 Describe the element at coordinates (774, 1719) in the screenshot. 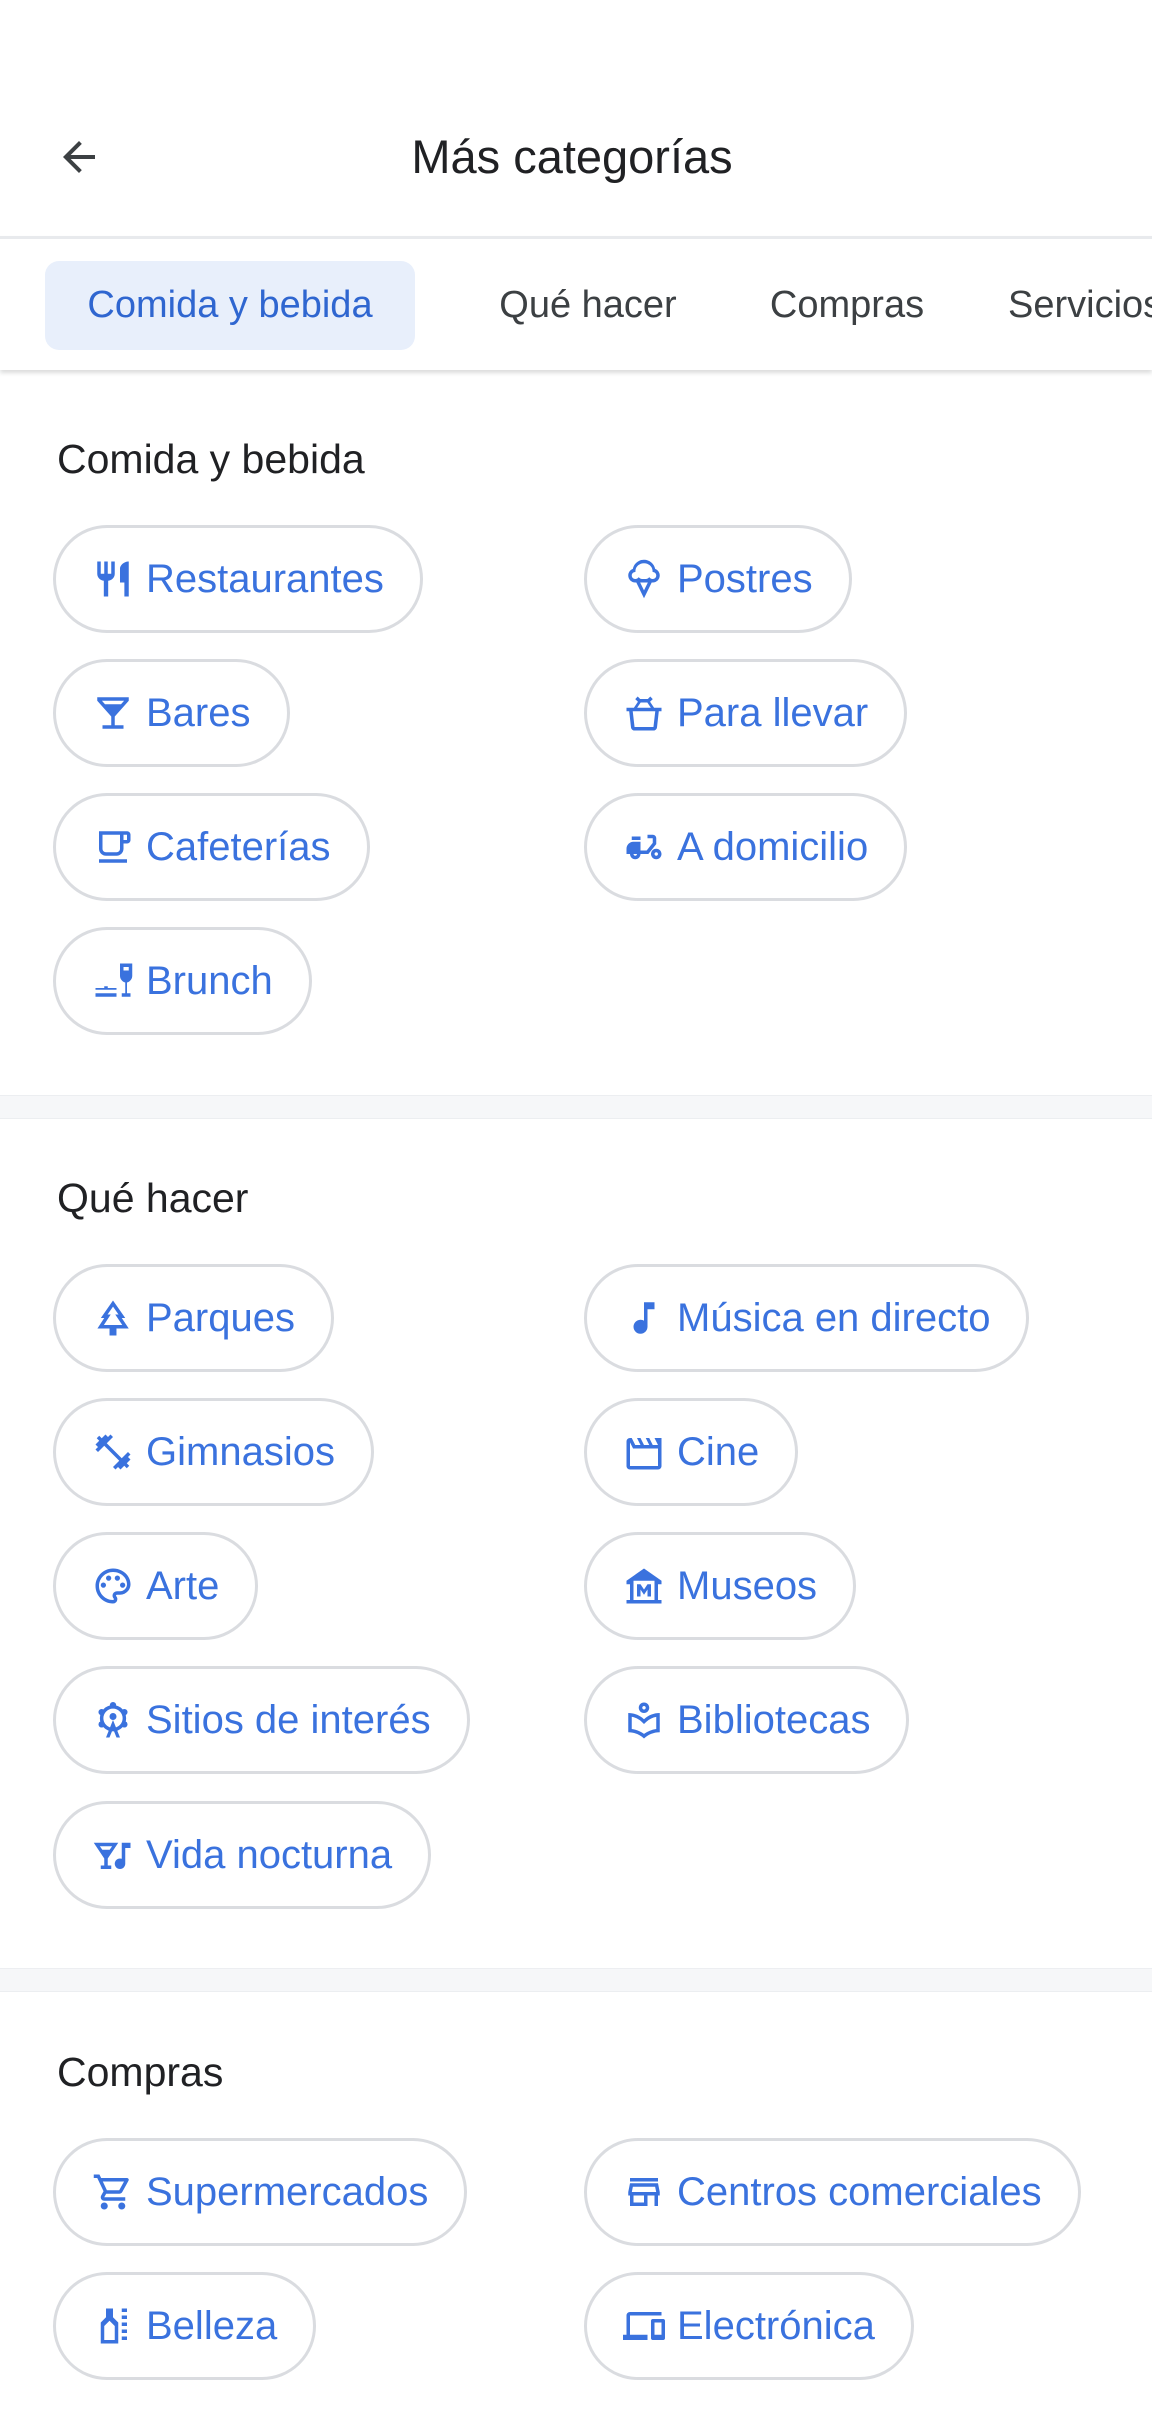

I see `chip-label: Bibliotecas` at that location.